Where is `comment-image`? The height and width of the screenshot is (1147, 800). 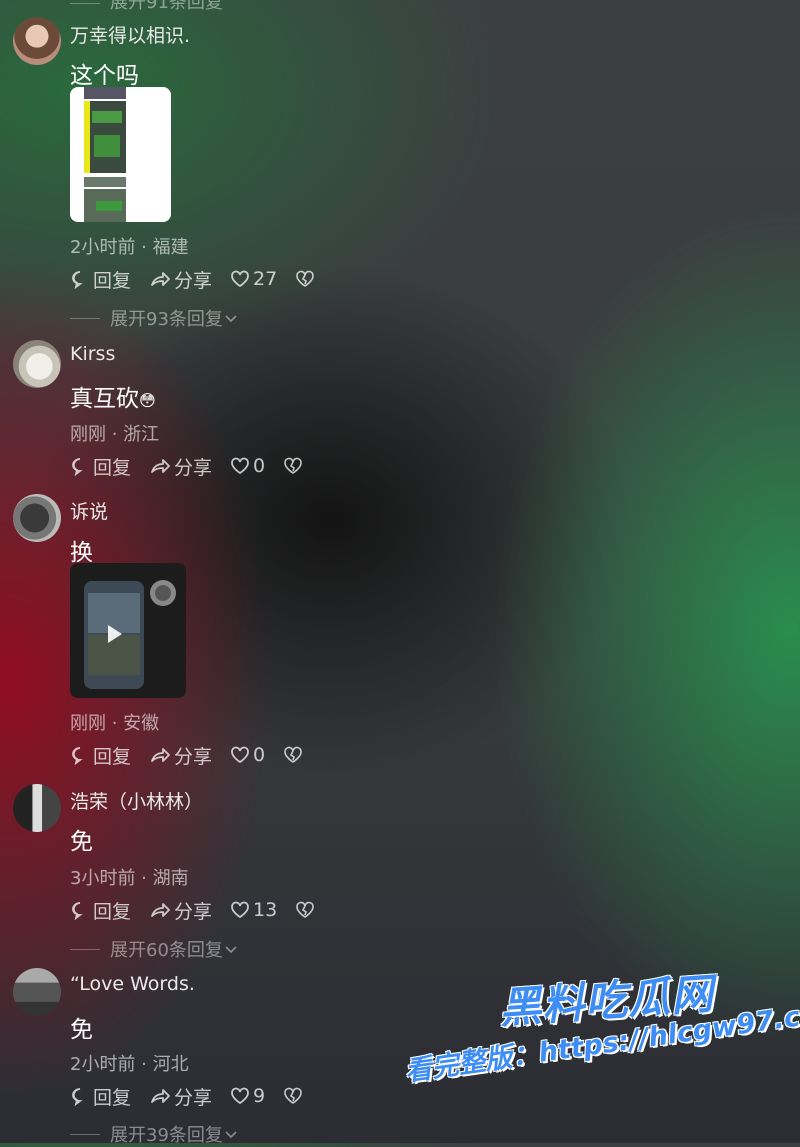
comment-image is located at coordinates (120, 154).